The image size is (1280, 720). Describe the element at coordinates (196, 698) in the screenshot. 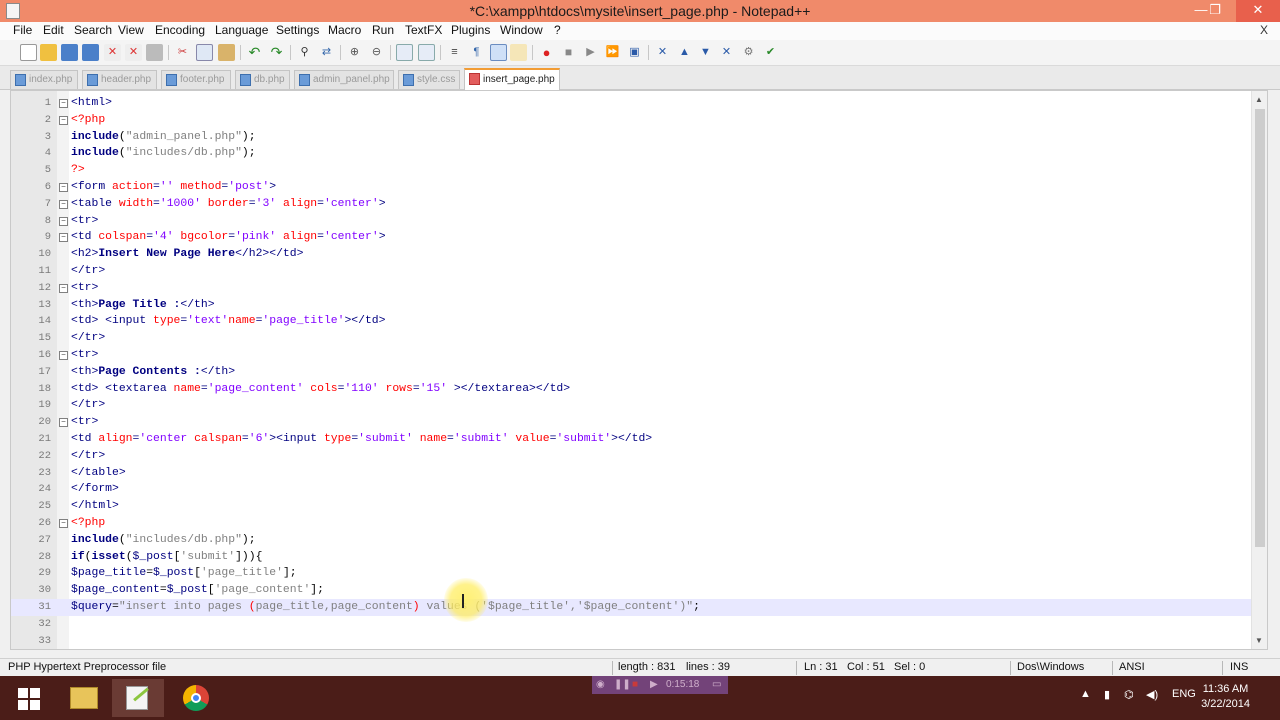

I see `chrome-icon` at that location.